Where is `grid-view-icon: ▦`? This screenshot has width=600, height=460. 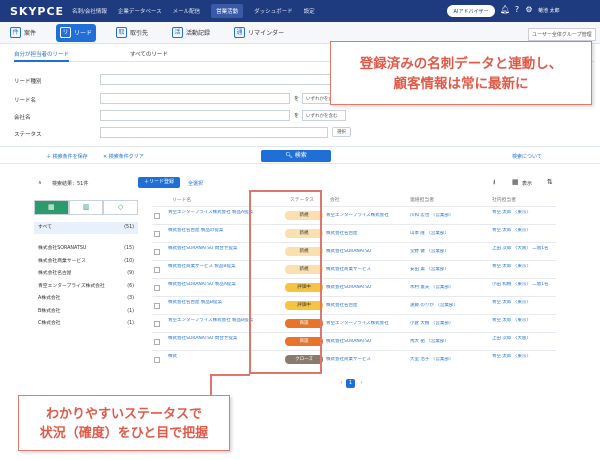 grid-view-icon: ▦ is located at coordinates (515, 182).